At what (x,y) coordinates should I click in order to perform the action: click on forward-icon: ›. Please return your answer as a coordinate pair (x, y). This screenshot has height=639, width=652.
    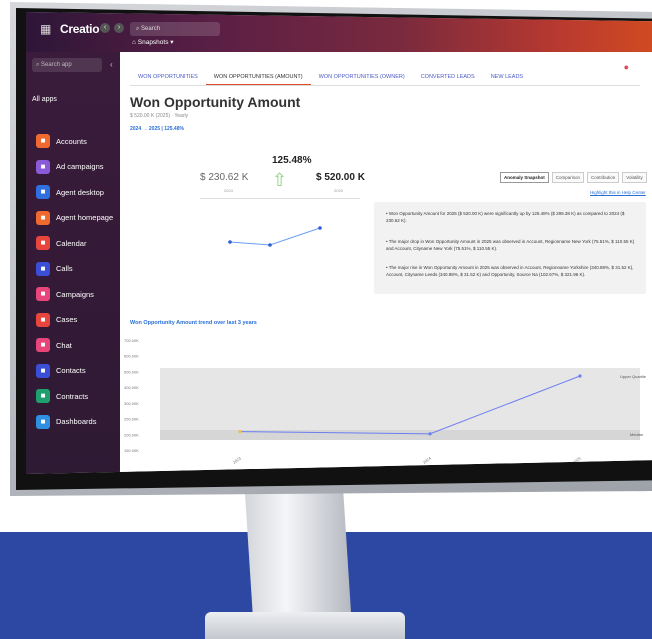
    Looking at the image, I should click on (119, 28).